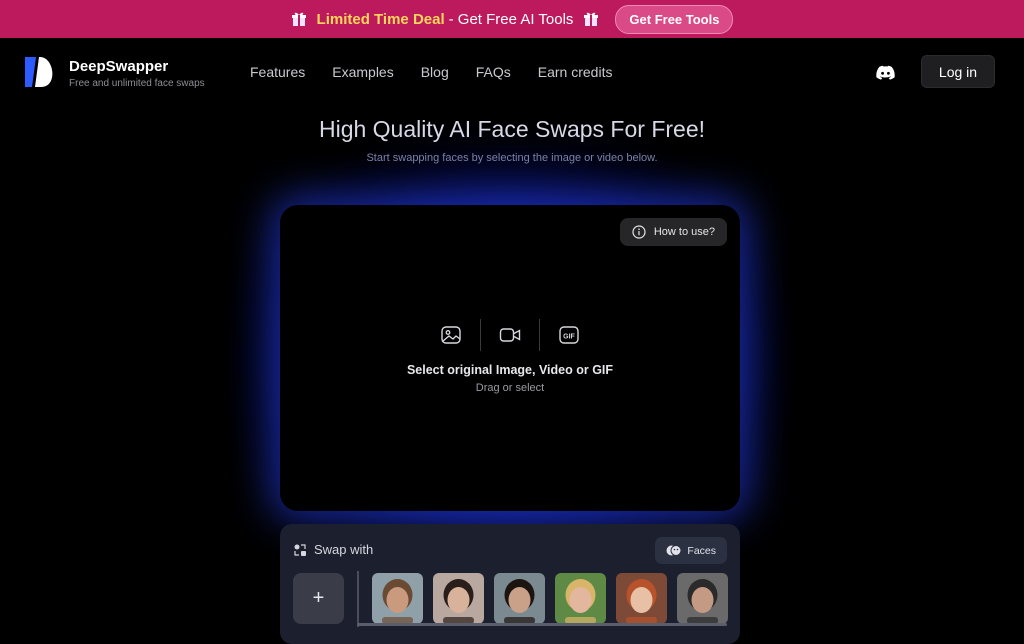 The height and width of the screenshot is (644, 1024). What do you see at coordinates (318, 598) in the screenshot?
I see `add-face-button: +` at bounding box center [318, 598].